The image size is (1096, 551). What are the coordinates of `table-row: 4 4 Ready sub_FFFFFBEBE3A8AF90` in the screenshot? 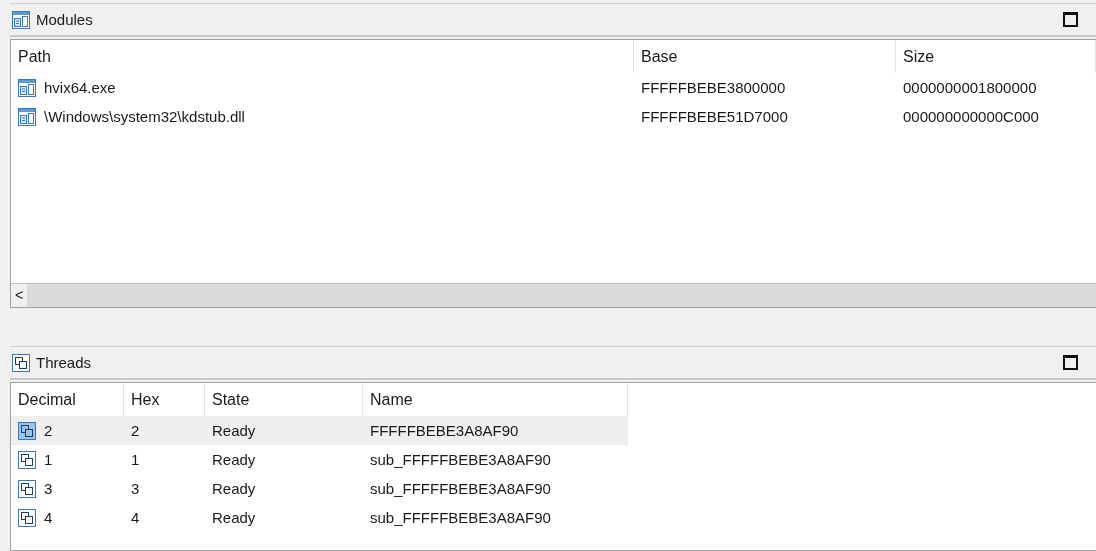 It's located at (319, 517).